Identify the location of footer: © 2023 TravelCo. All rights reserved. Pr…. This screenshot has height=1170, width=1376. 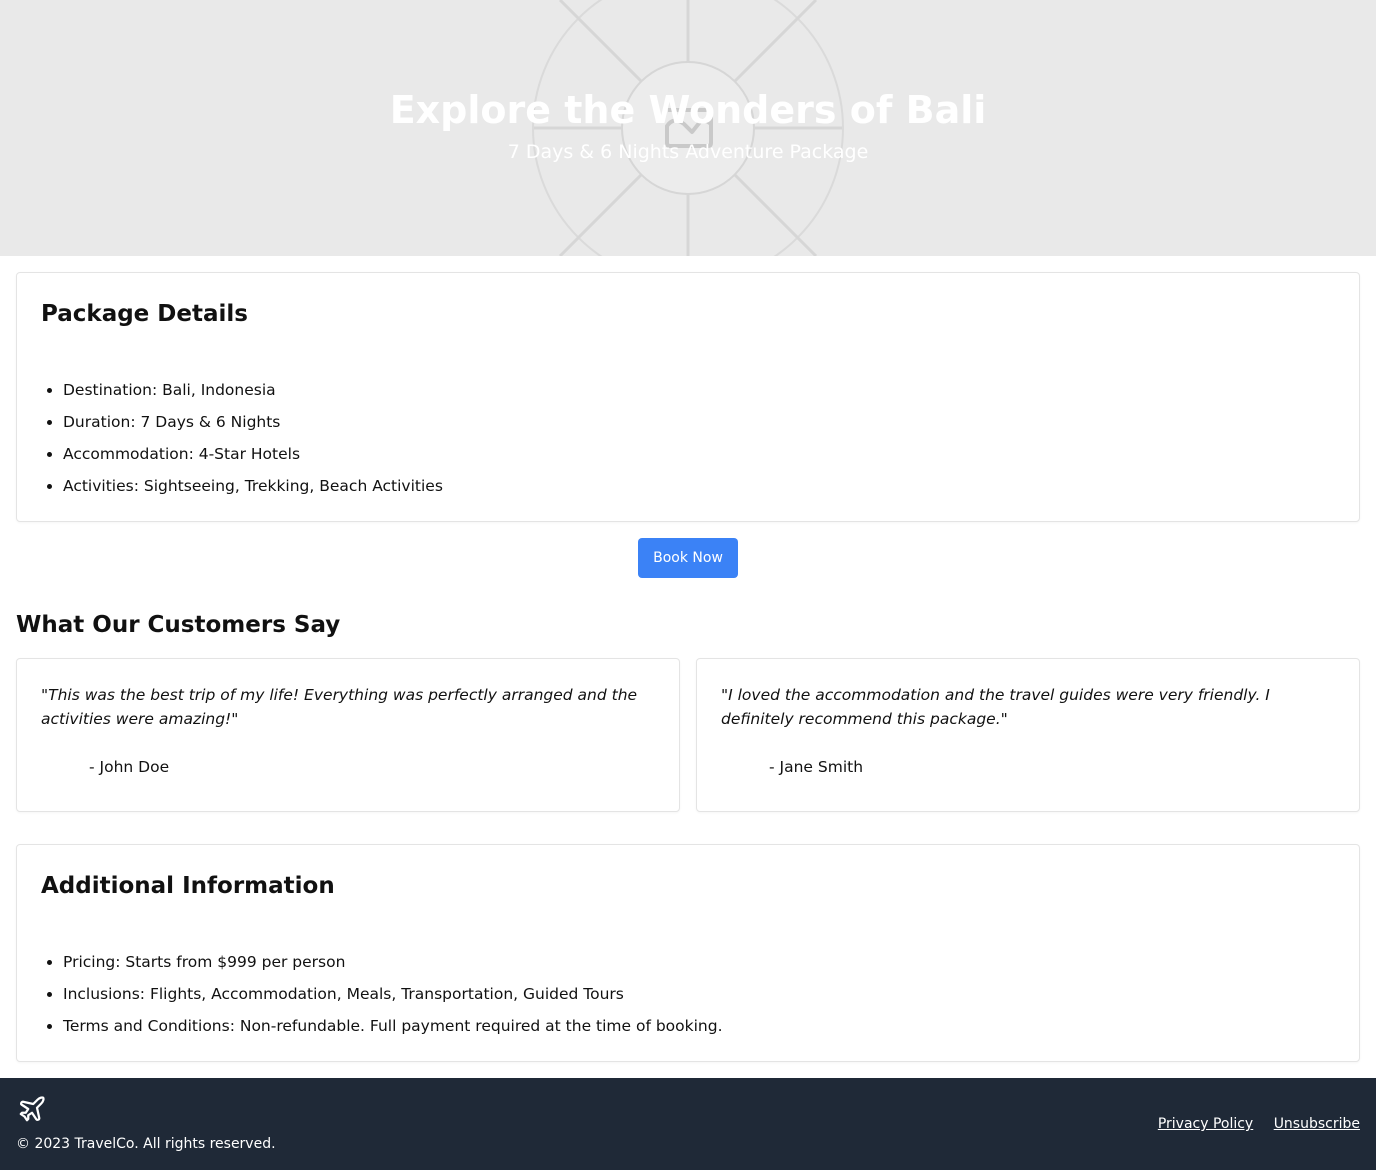
(688, 1124).